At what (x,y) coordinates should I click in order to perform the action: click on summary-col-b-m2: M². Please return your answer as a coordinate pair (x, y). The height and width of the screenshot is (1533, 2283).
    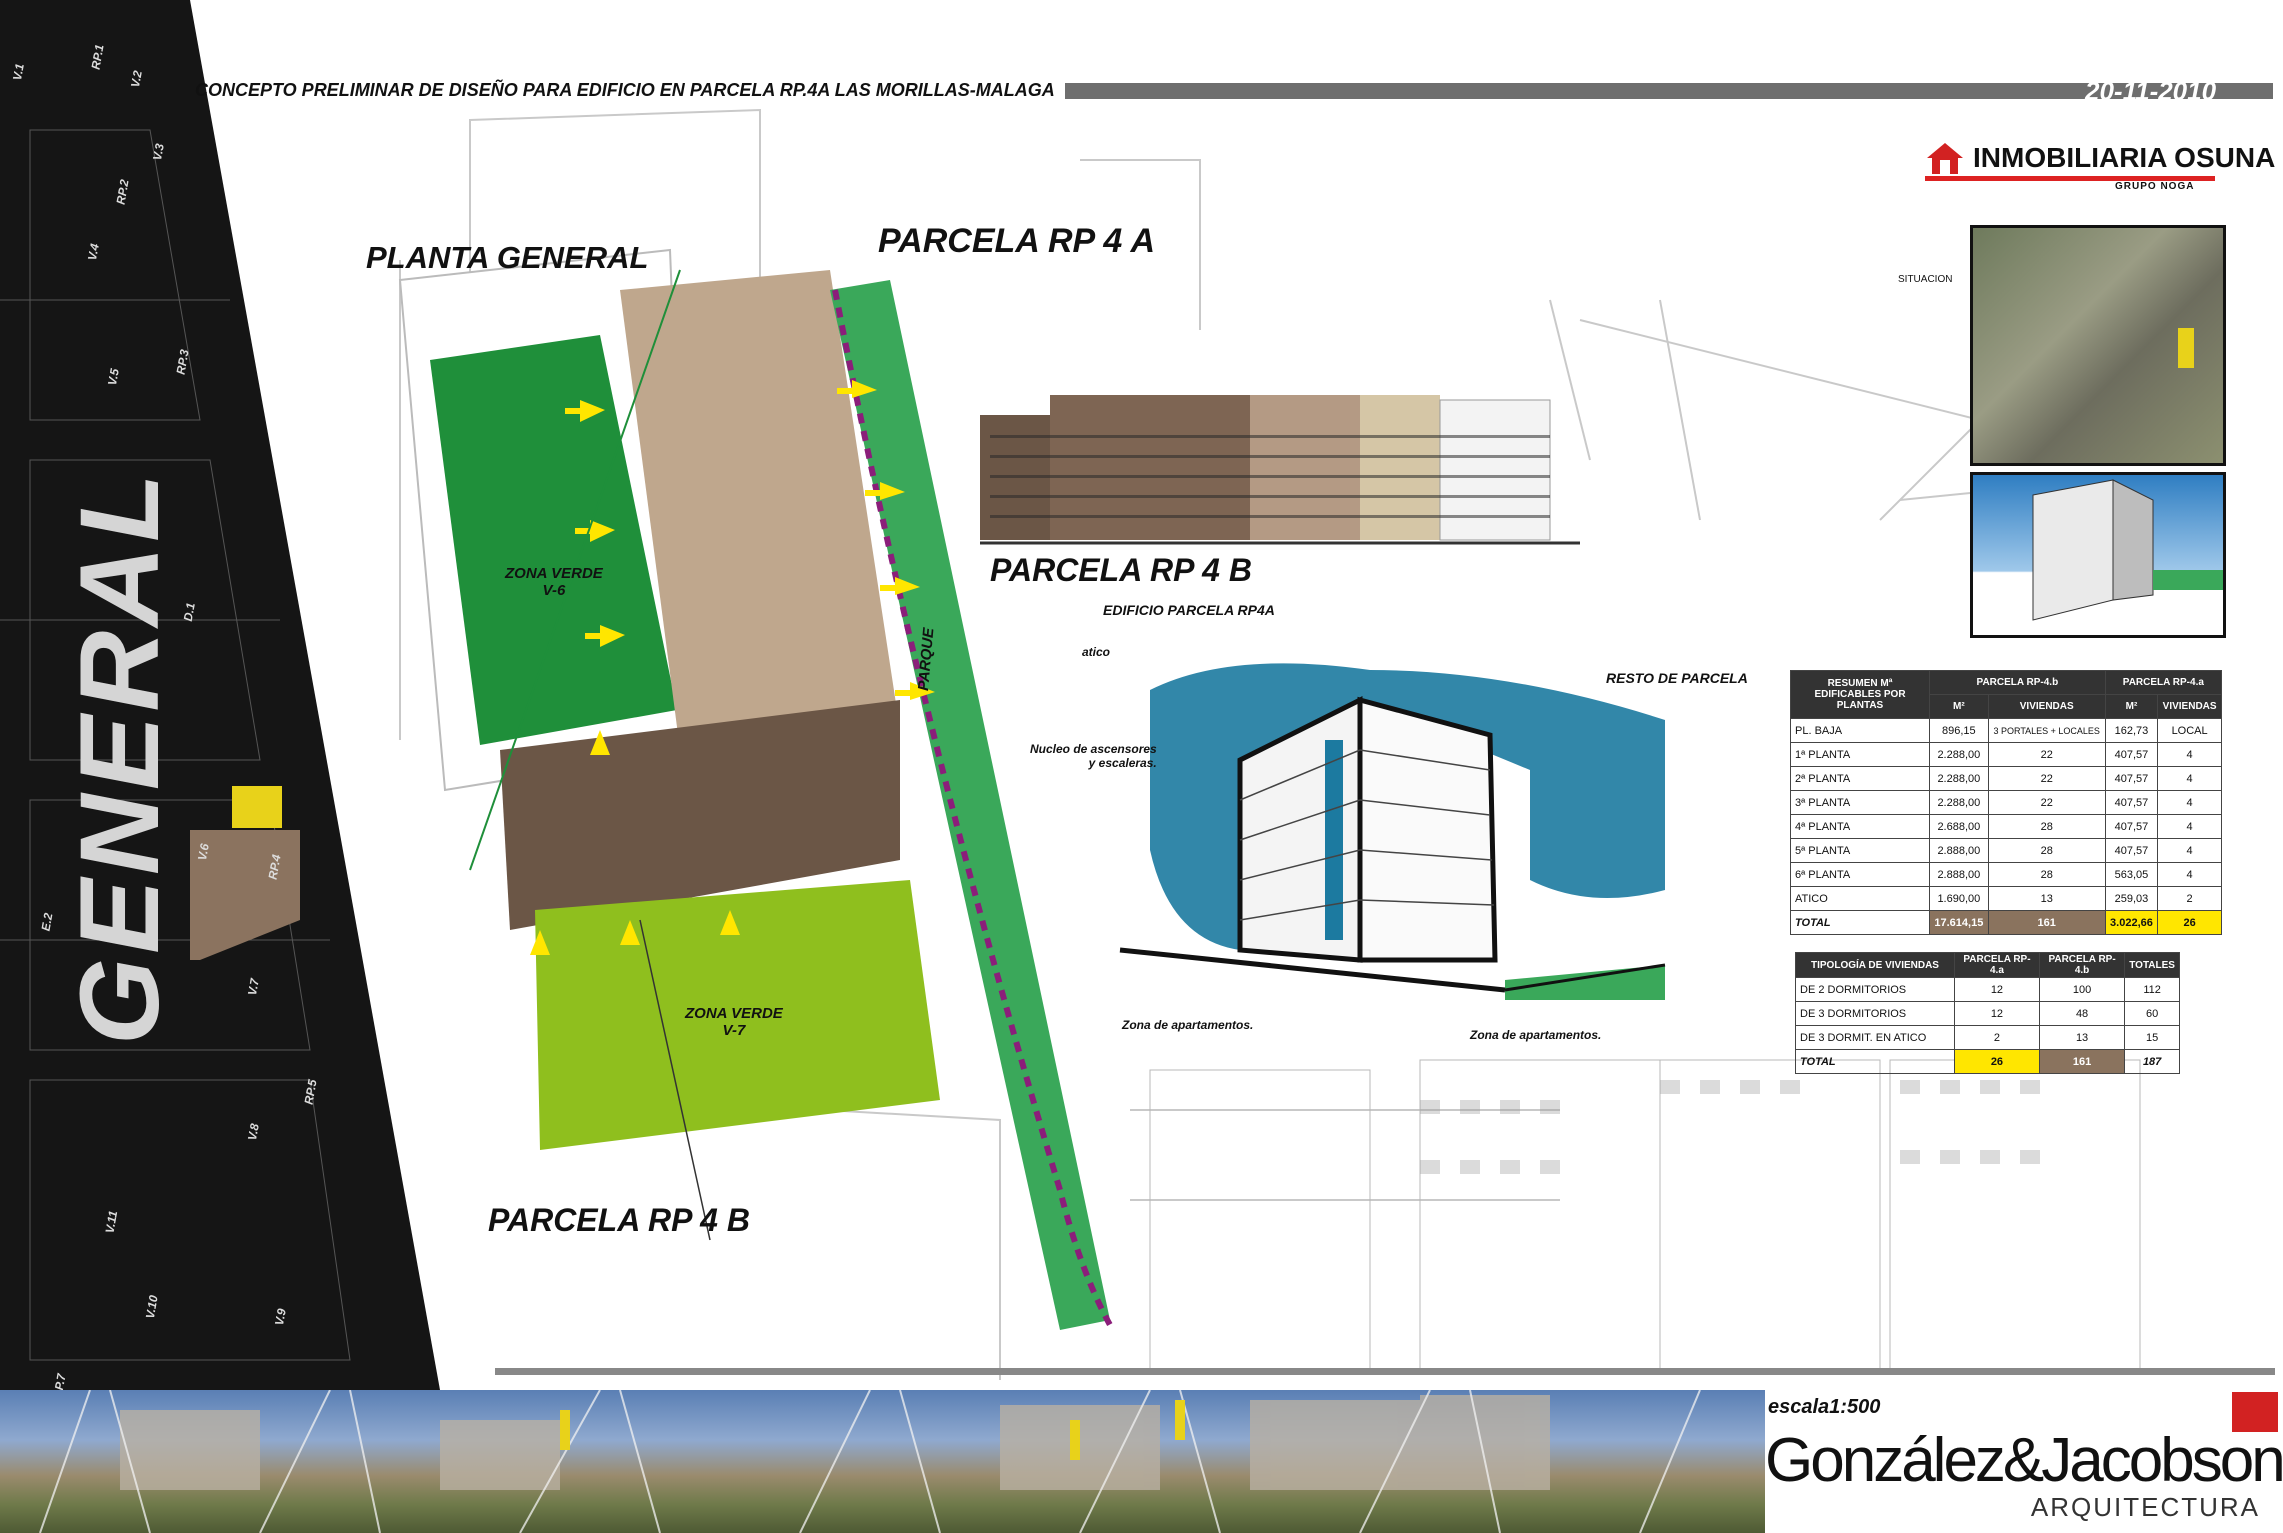
    Looking at the image, I should click on (1959, 706).